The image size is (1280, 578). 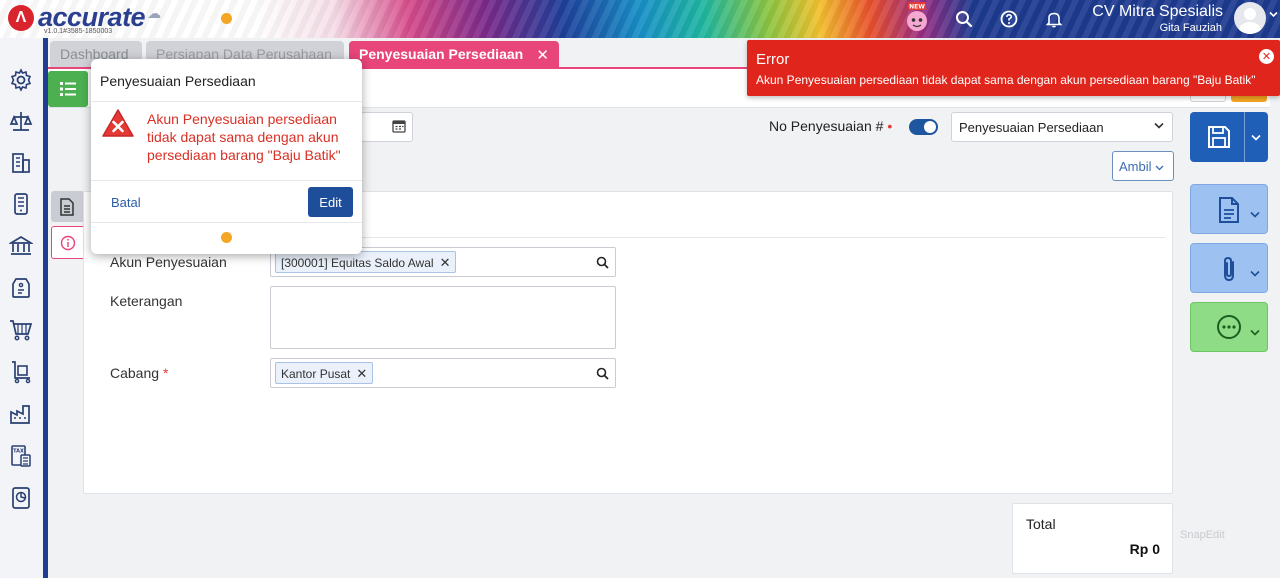 What do you see at coordinates (826, 126) in the screenshot?
I see `no-penyesuaian-text: No Penyesuaian #` at bounding box center [826, 126].